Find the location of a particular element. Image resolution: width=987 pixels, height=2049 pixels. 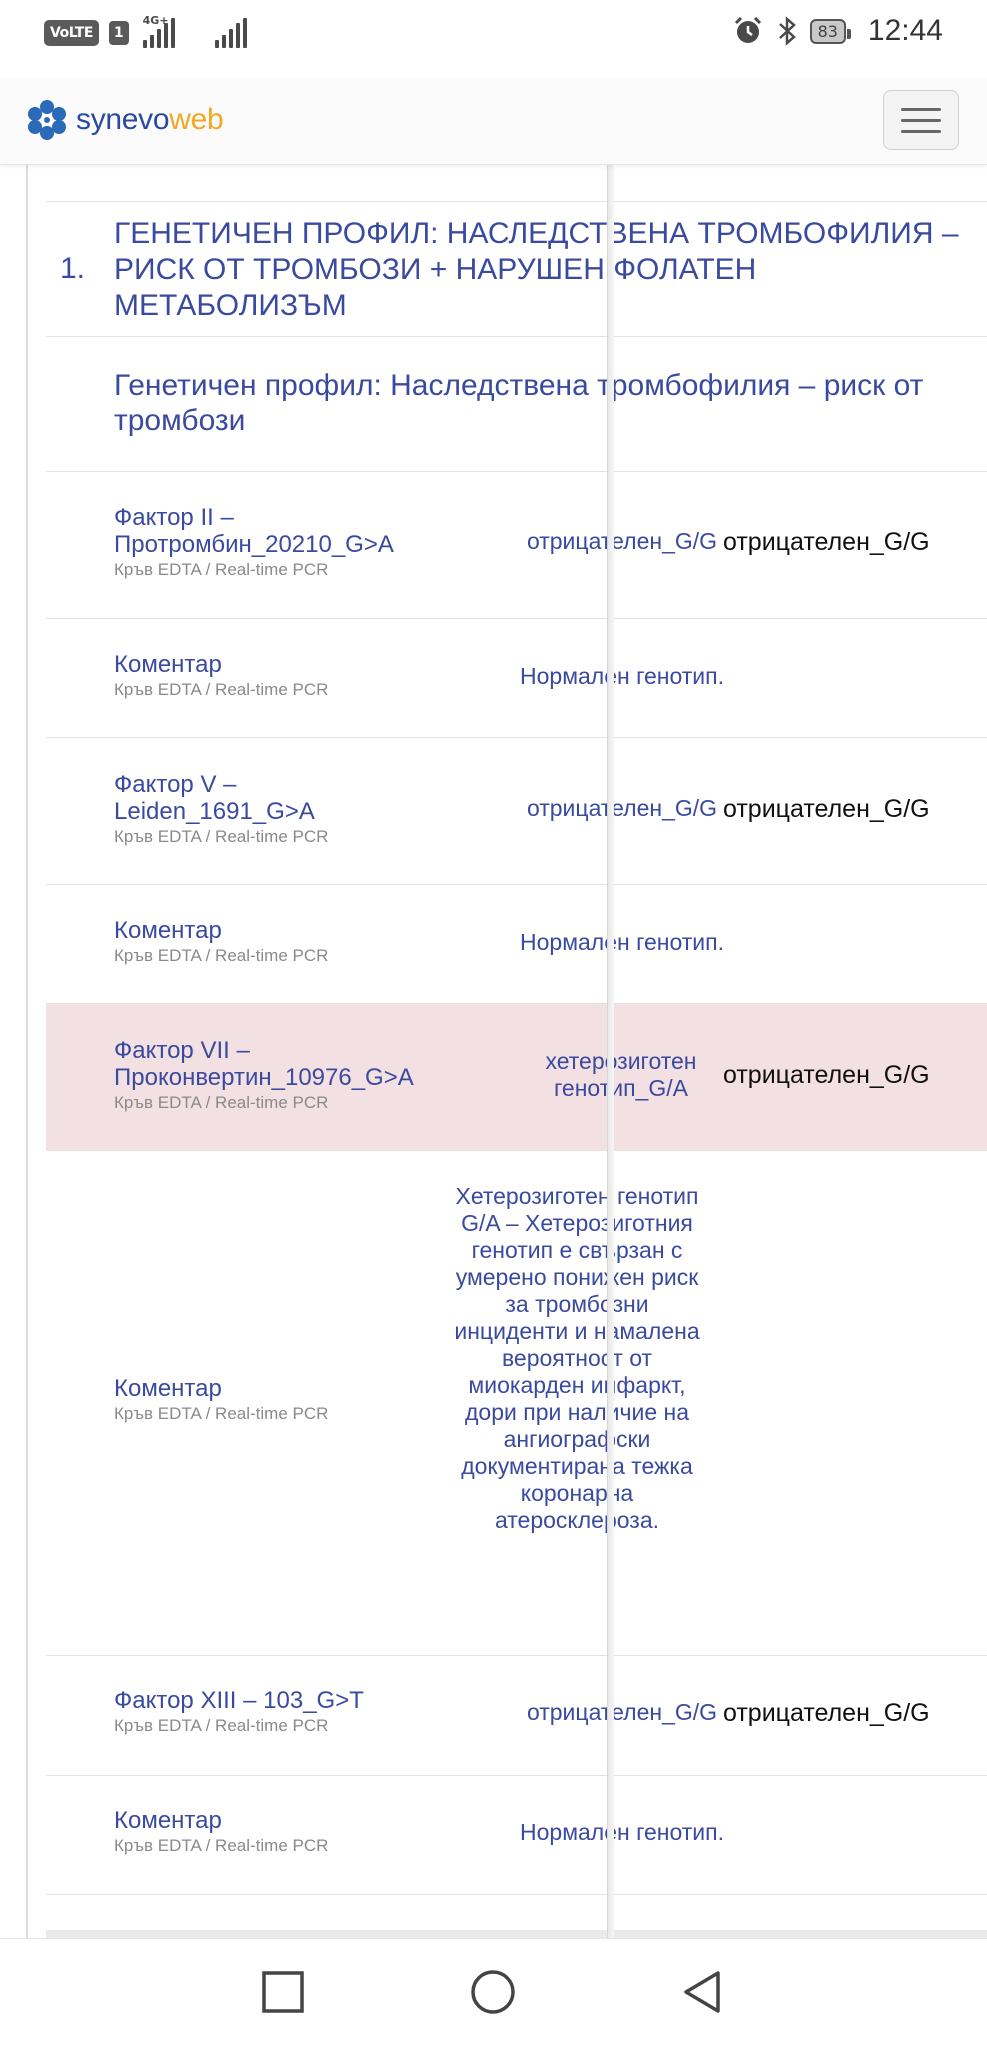

sim-icon: 1 is located at coordinates (118, 33).